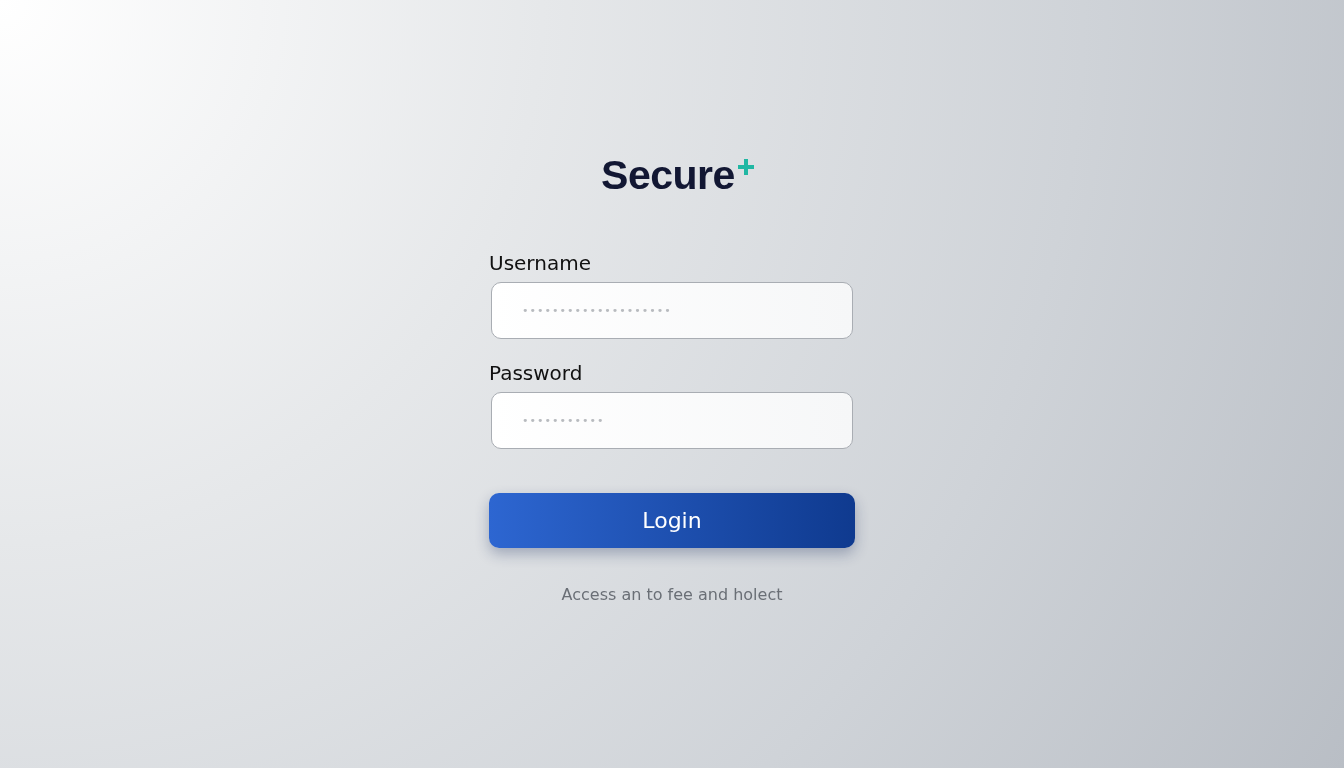 The image size is (1344, 768). Describe the element at coordinates (536, 373) in the screenshot. I see `field-label: Password` at that location.